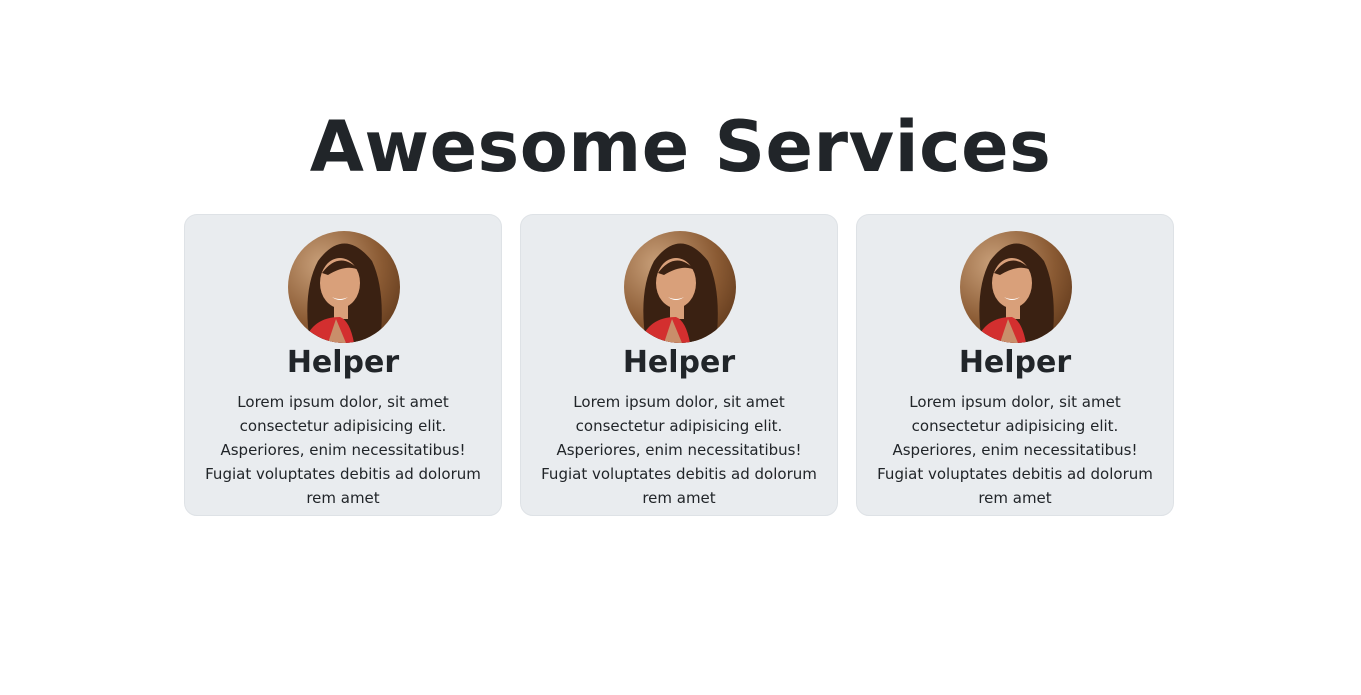 The width and height of the screenshot is (1361, 695). What do you see at coordinates (680, 147) in the screenshot?
I see `page-title: Awesome Services` at bounding box center [680, 147].